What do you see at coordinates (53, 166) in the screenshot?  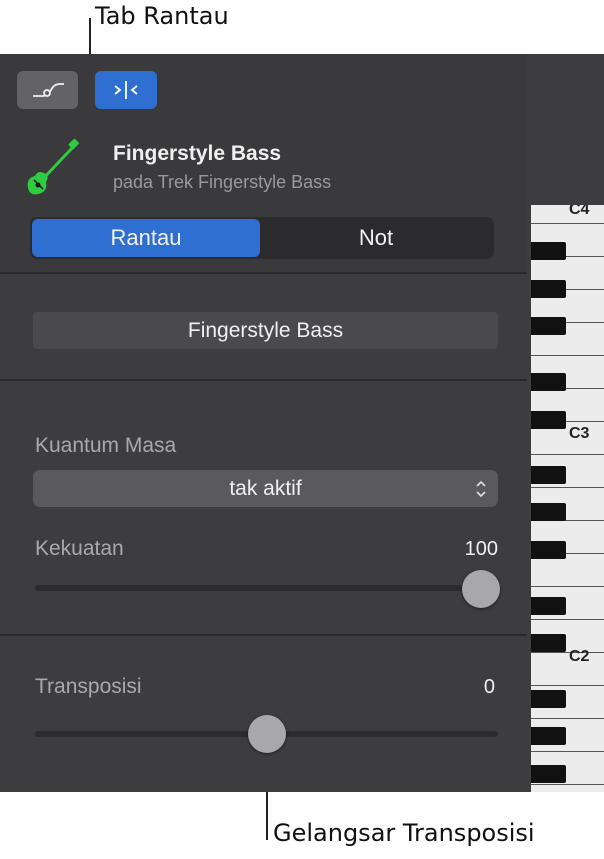 I see `bass-guitar-icon` at bounding box center [53, 166].